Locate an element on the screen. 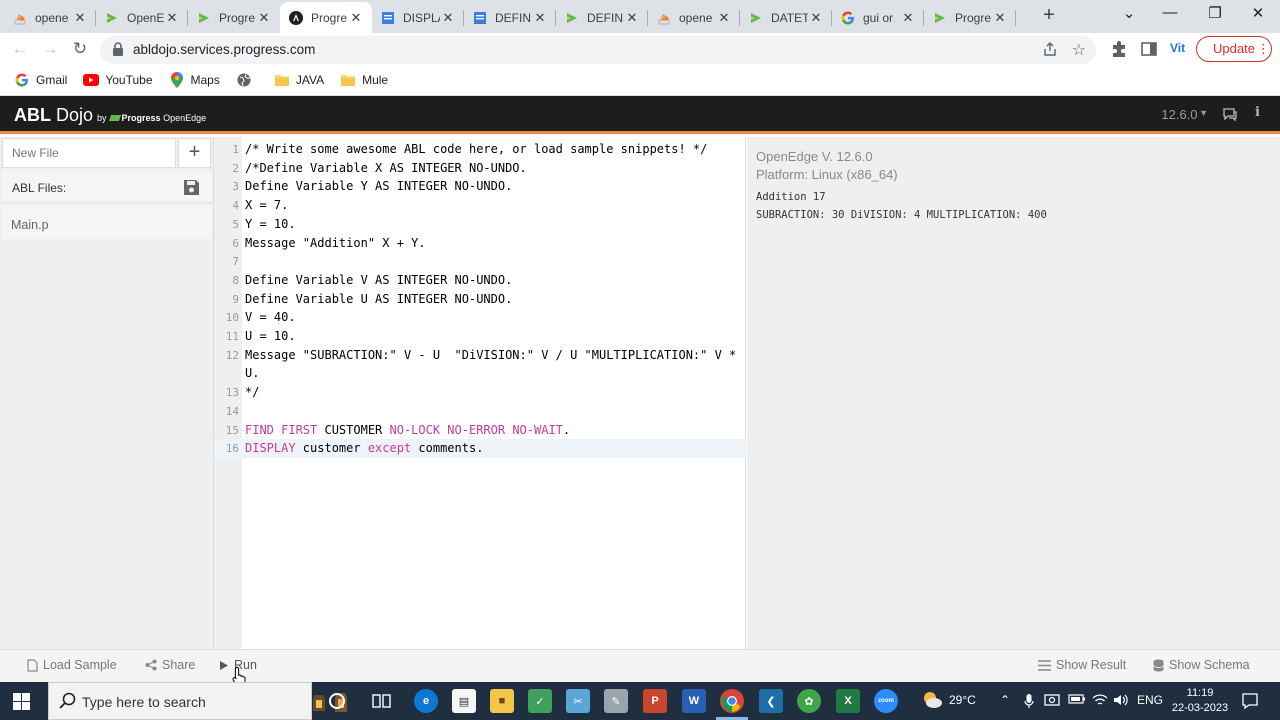  snipping-tool-icon: ✂ is located at coordinates (578, 701).